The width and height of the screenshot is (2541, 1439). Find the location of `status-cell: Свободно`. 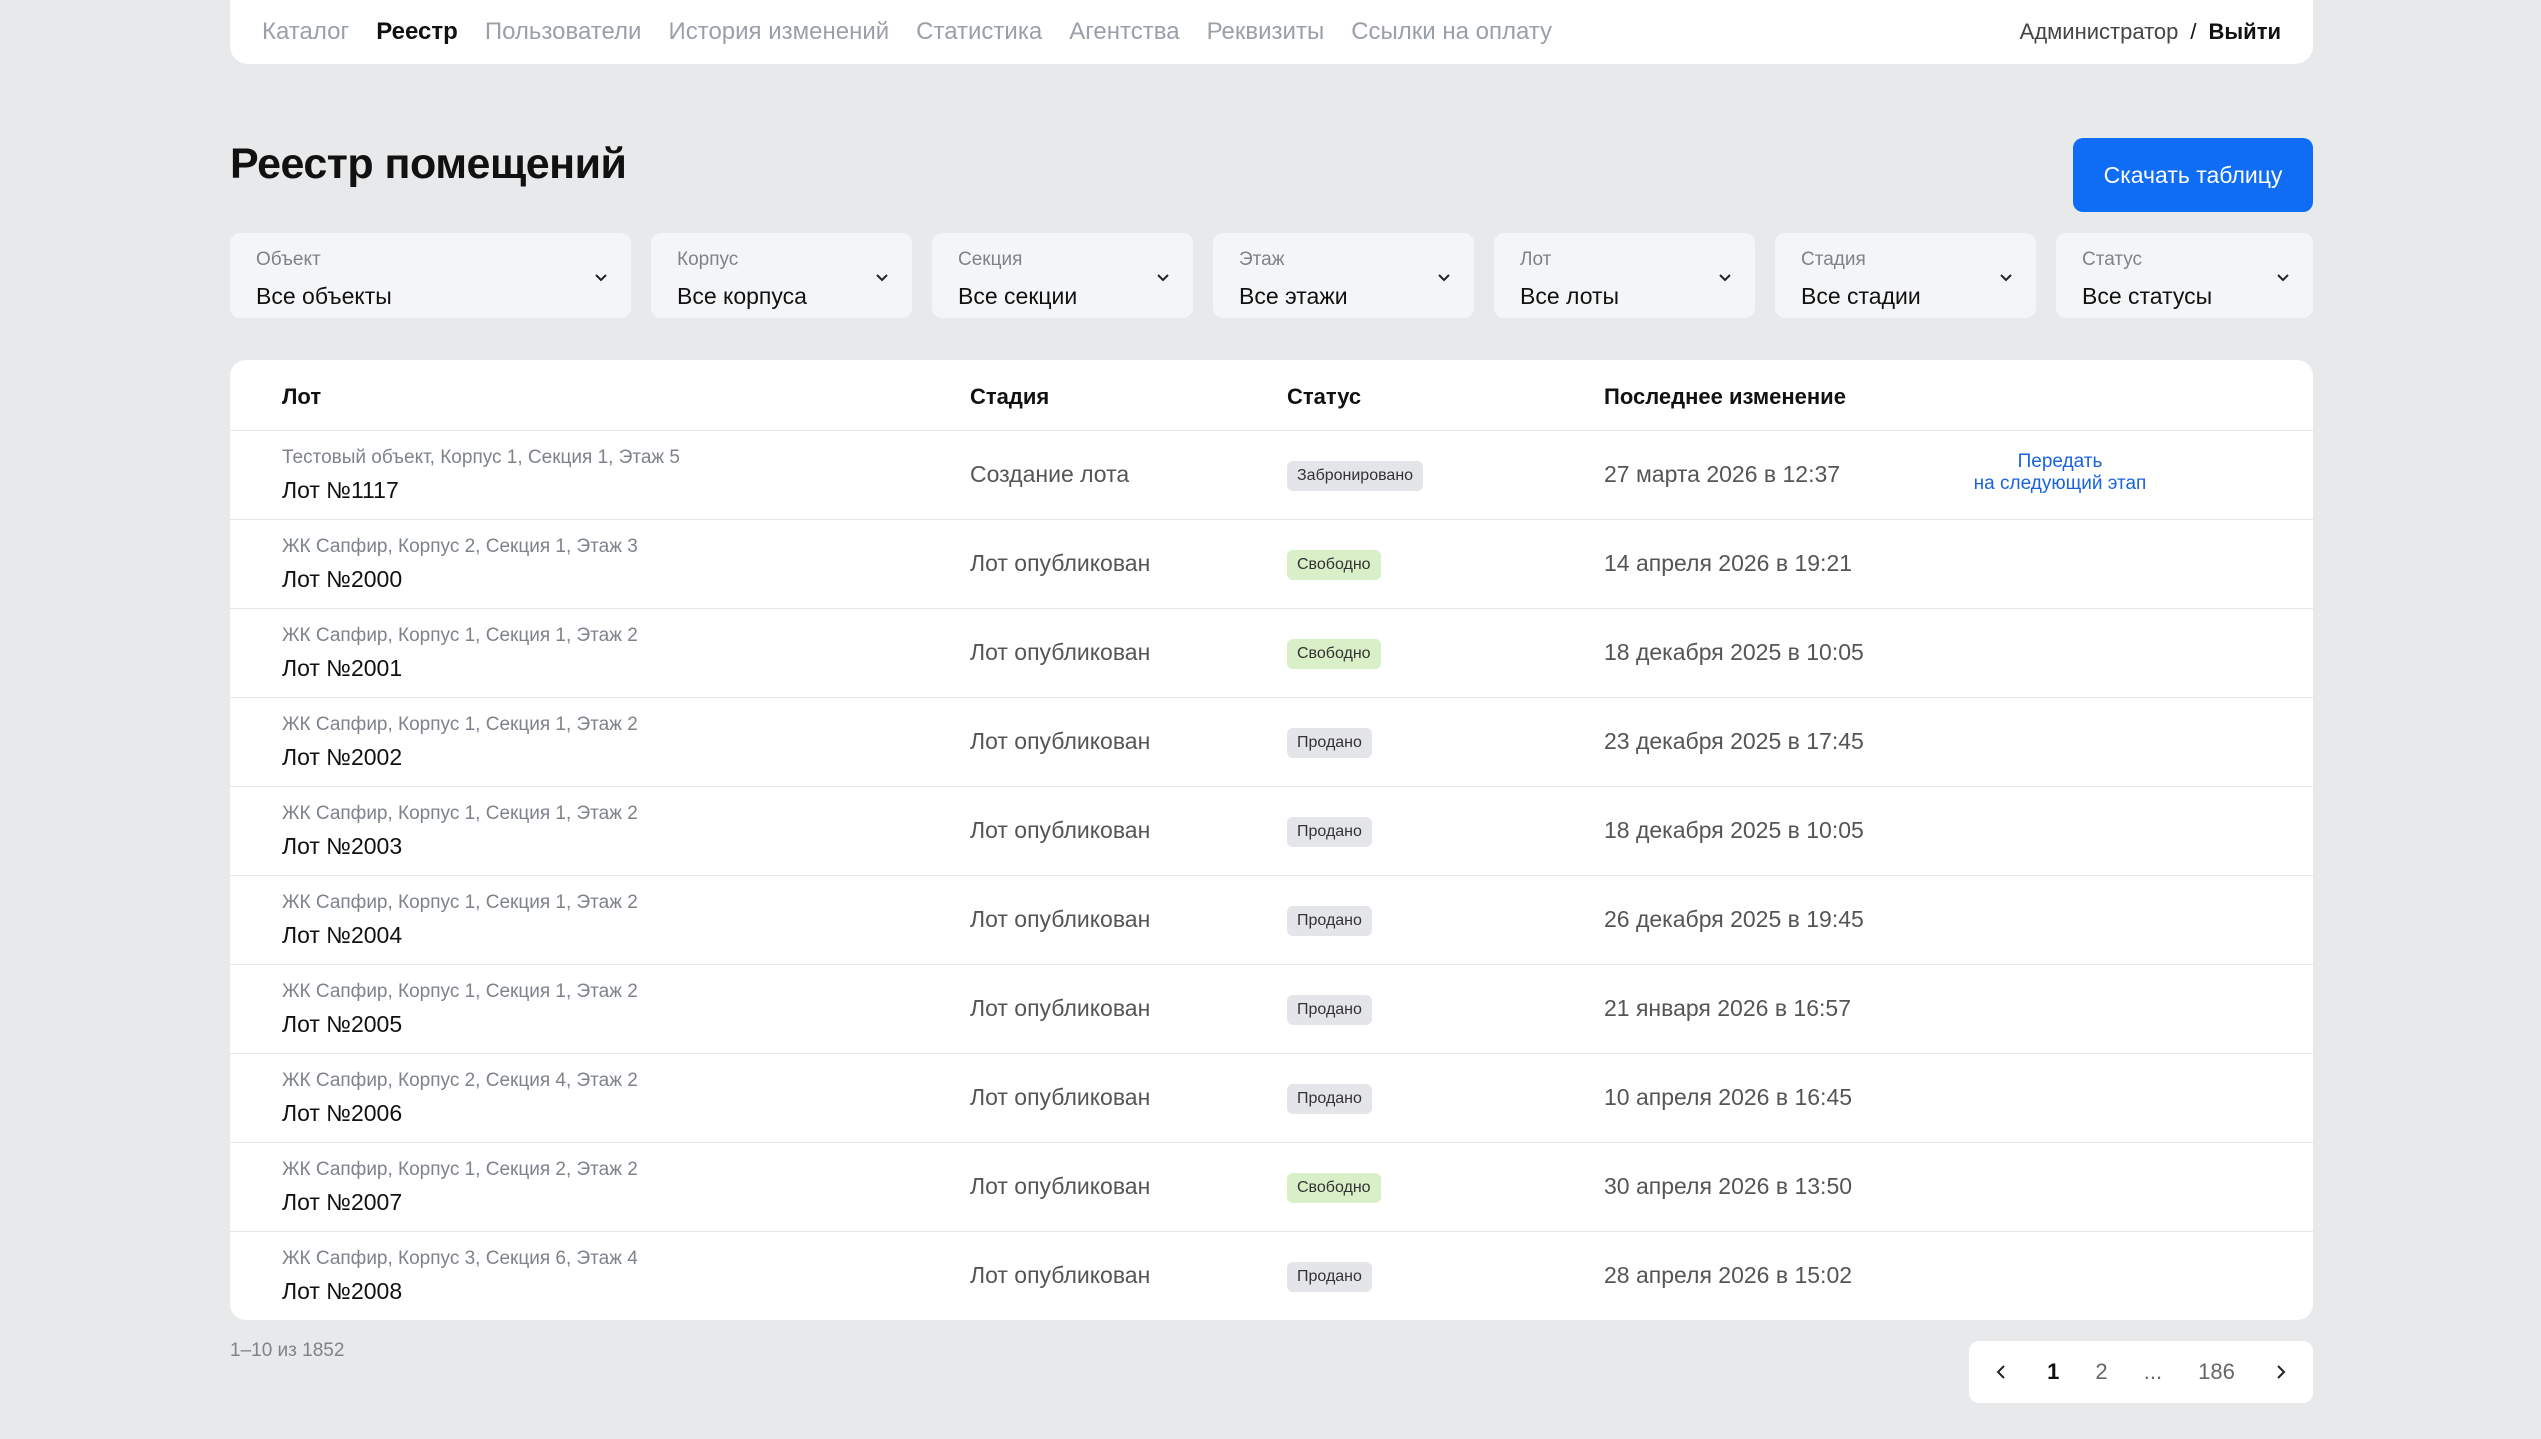

status-cell: Свободно is located at coordinates (1334, 654).